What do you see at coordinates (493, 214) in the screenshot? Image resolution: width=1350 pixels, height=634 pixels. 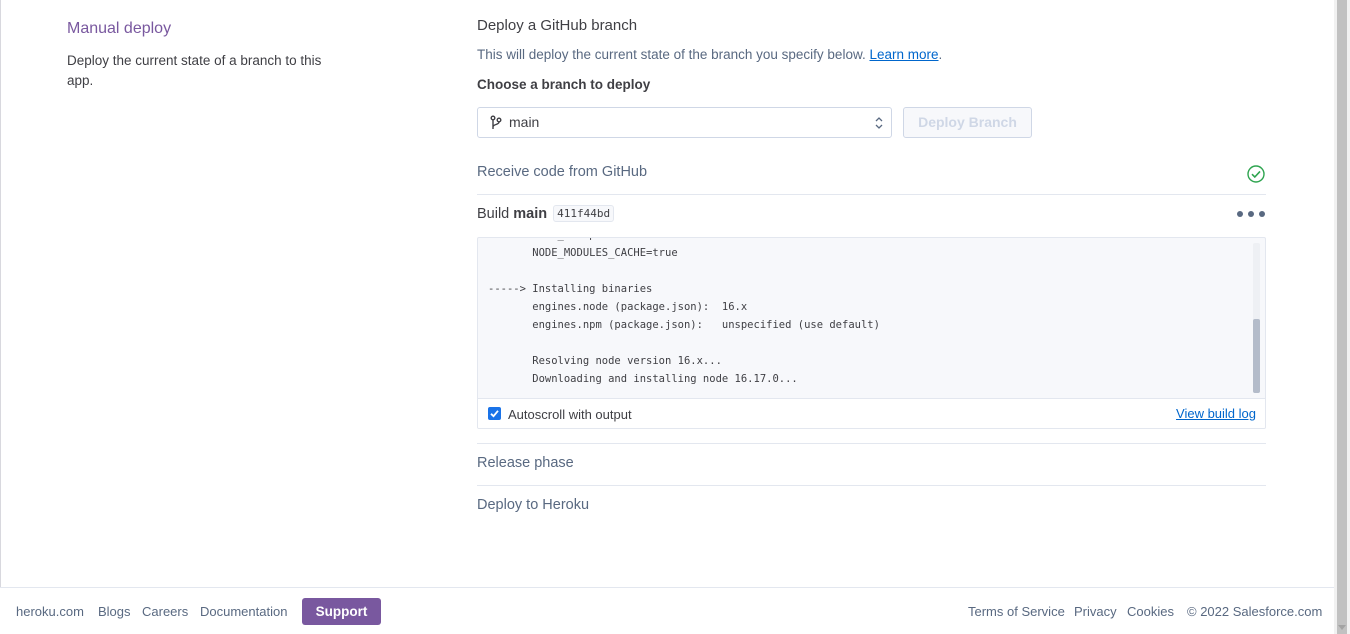 I see `build-prefix: Build` at bounding box center [493, 214].